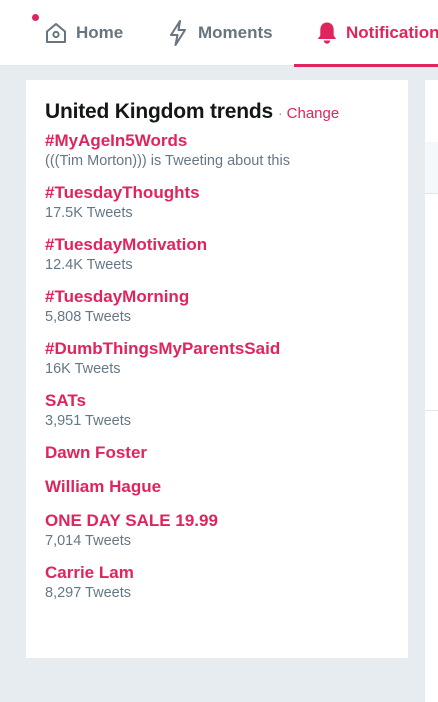  I want to click on trend-name: #DumbThingsMyParentsSaid, so click(217, 349).